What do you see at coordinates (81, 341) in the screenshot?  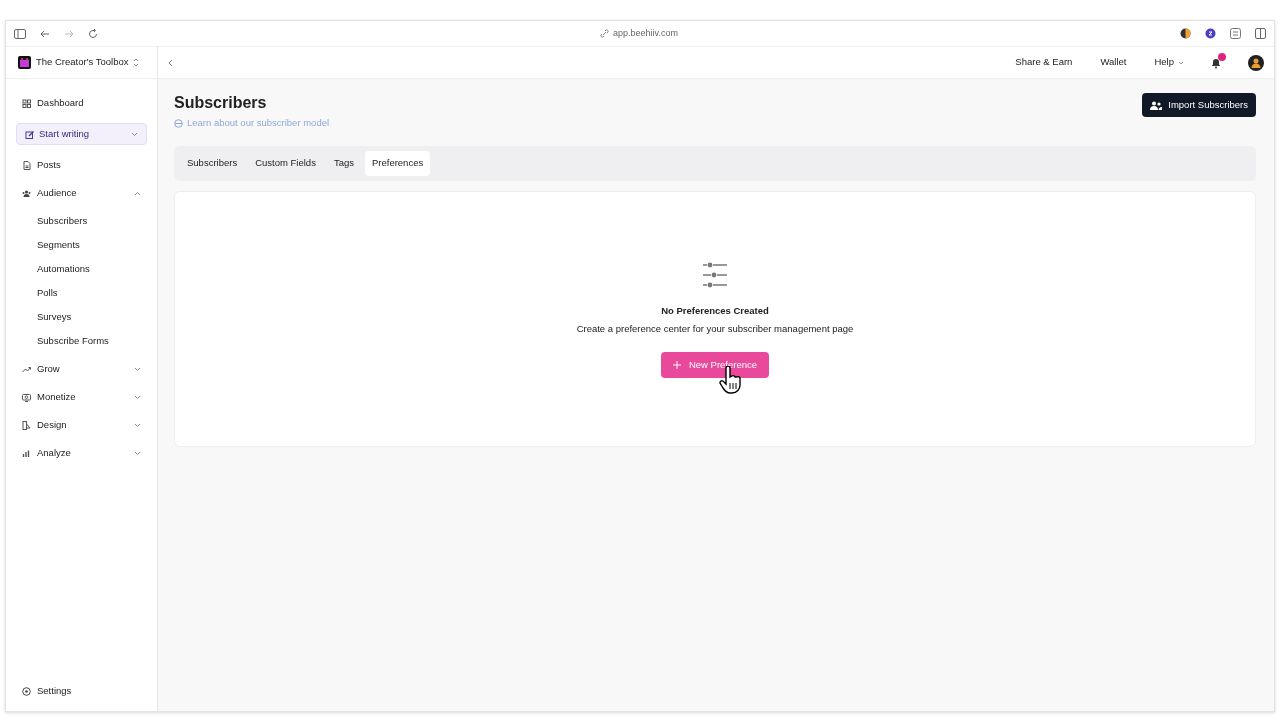 I see `sidebar-subitem: Subscribe Forms` at bounding box center [81, 341].